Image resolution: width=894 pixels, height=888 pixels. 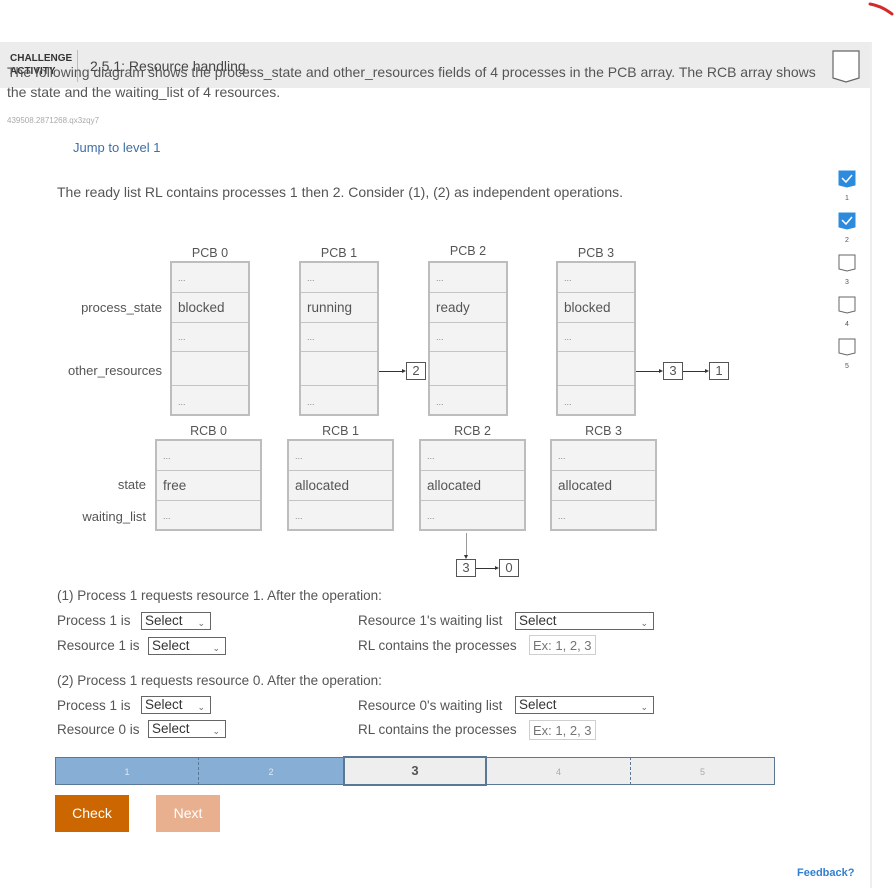 What do you see at coordinates (176, 621) in the screenshot?
I see `q1-process-state-select: Select ⌄` at bounding box center [176, 621].